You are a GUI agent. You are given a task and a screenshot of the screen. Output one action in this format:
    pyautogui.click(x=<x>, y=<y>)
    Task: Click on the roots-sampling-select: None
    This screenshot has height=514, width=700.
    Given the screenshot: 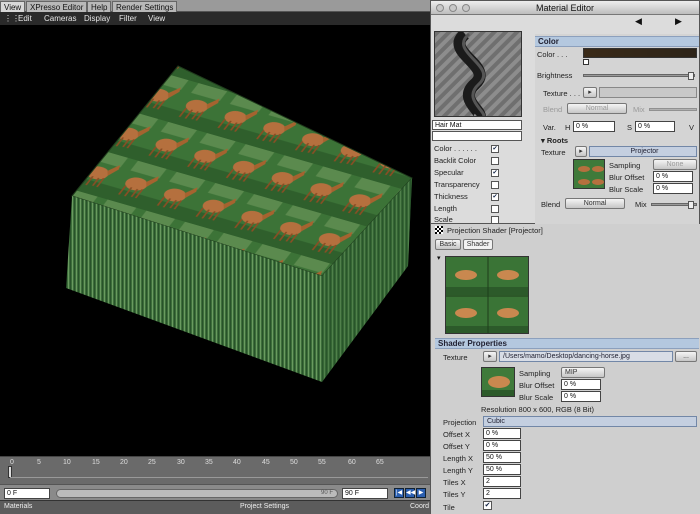 What is the action you would take?
    pyautogui.click(x=675, y=164)
    